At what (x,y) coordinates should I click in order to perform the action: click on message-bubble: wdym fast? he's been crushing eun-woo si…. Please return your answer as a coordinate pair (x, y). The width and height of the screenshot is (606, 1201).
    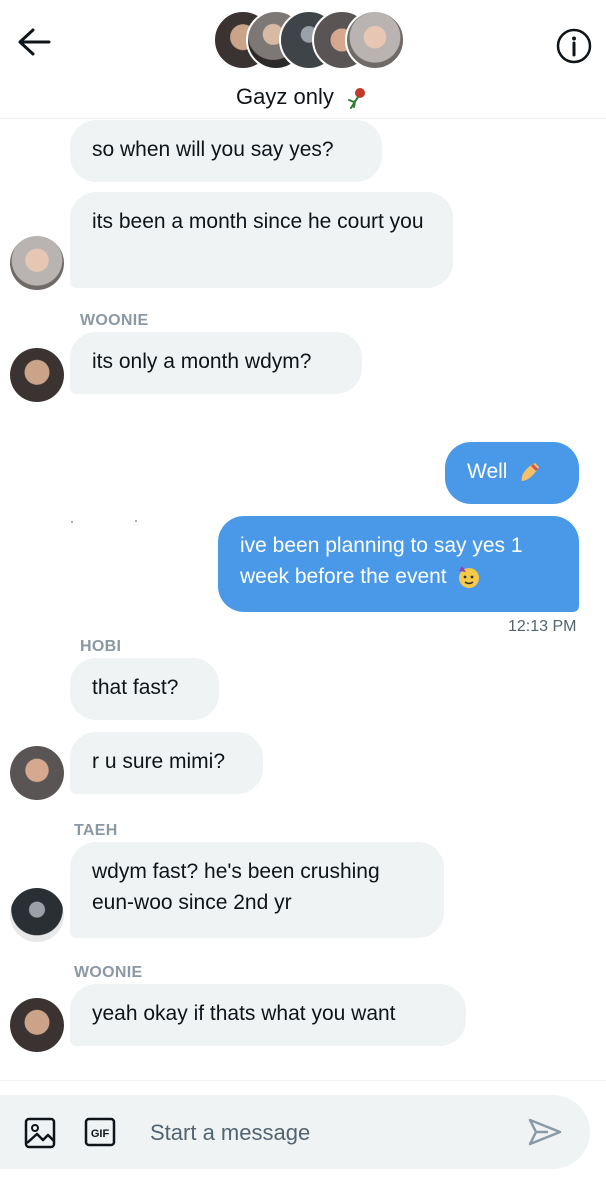
    Looking at the image, I should click on (257, 890).